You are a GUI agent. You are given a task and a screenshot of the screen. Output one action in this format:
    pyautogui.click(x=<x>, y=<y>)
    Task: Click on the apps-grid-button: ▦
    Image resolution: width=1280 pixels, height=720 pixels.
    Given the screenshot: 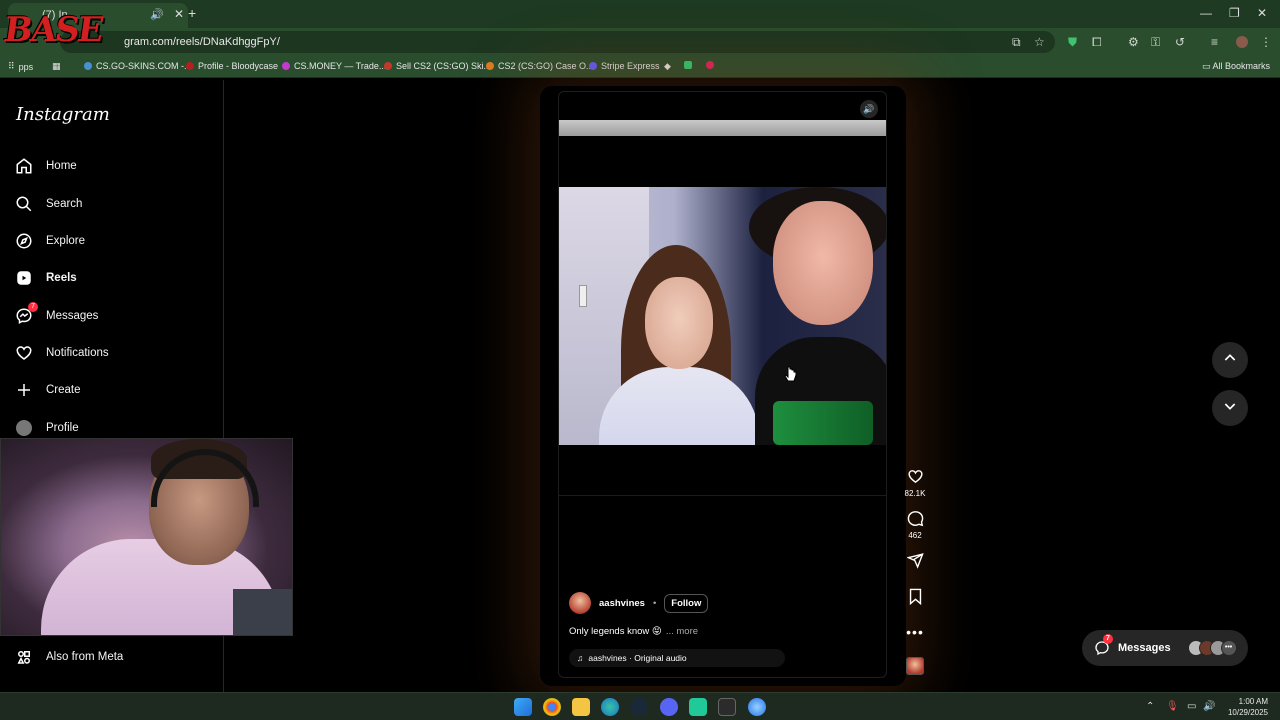 What is the action you would take?
    pyautogui.click(x=56, y=66)
    